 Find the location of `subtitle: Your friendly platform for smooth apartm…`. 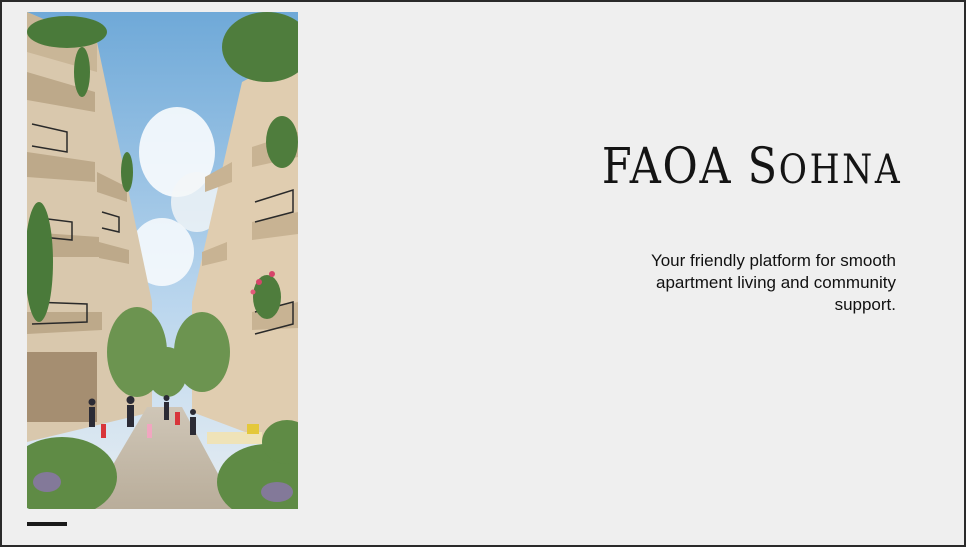

subtitle: Your friendly platform for smooth apartm… is located at coordinates (773, 282).